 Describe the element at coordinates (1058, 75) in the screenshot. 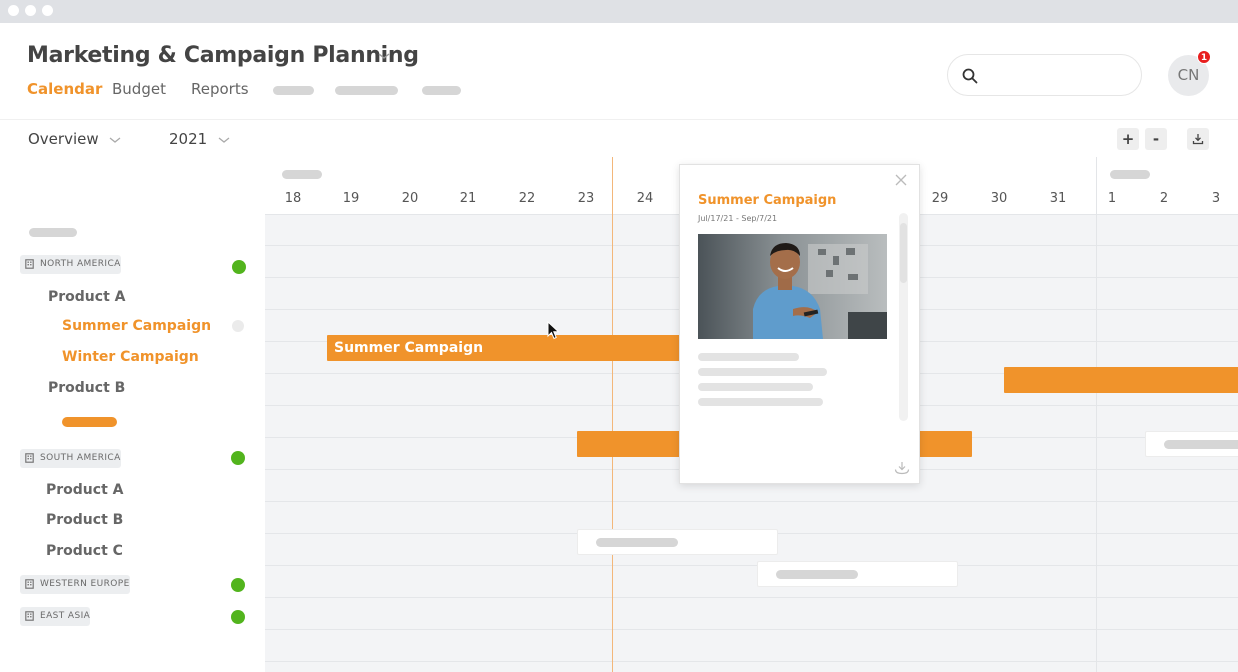

I see `search-input` at that location.